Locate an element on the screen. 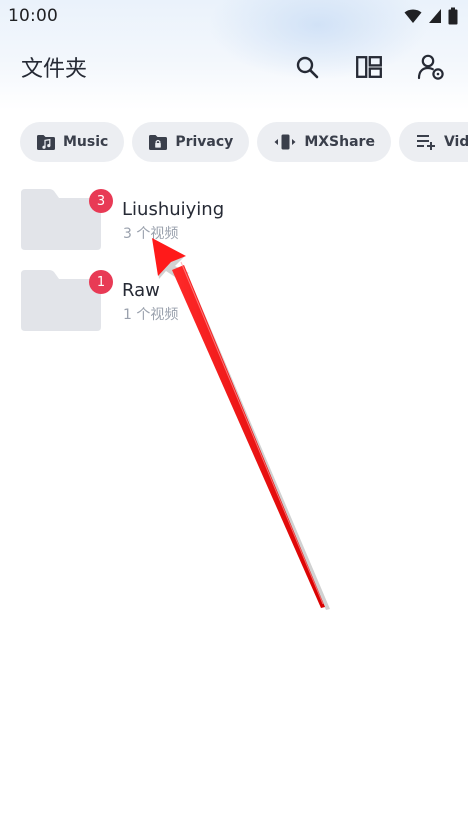 Image resolution: width=468 pixels, height=832 pixels. status-bar: 10:00 is located at coordinates (234, 16).